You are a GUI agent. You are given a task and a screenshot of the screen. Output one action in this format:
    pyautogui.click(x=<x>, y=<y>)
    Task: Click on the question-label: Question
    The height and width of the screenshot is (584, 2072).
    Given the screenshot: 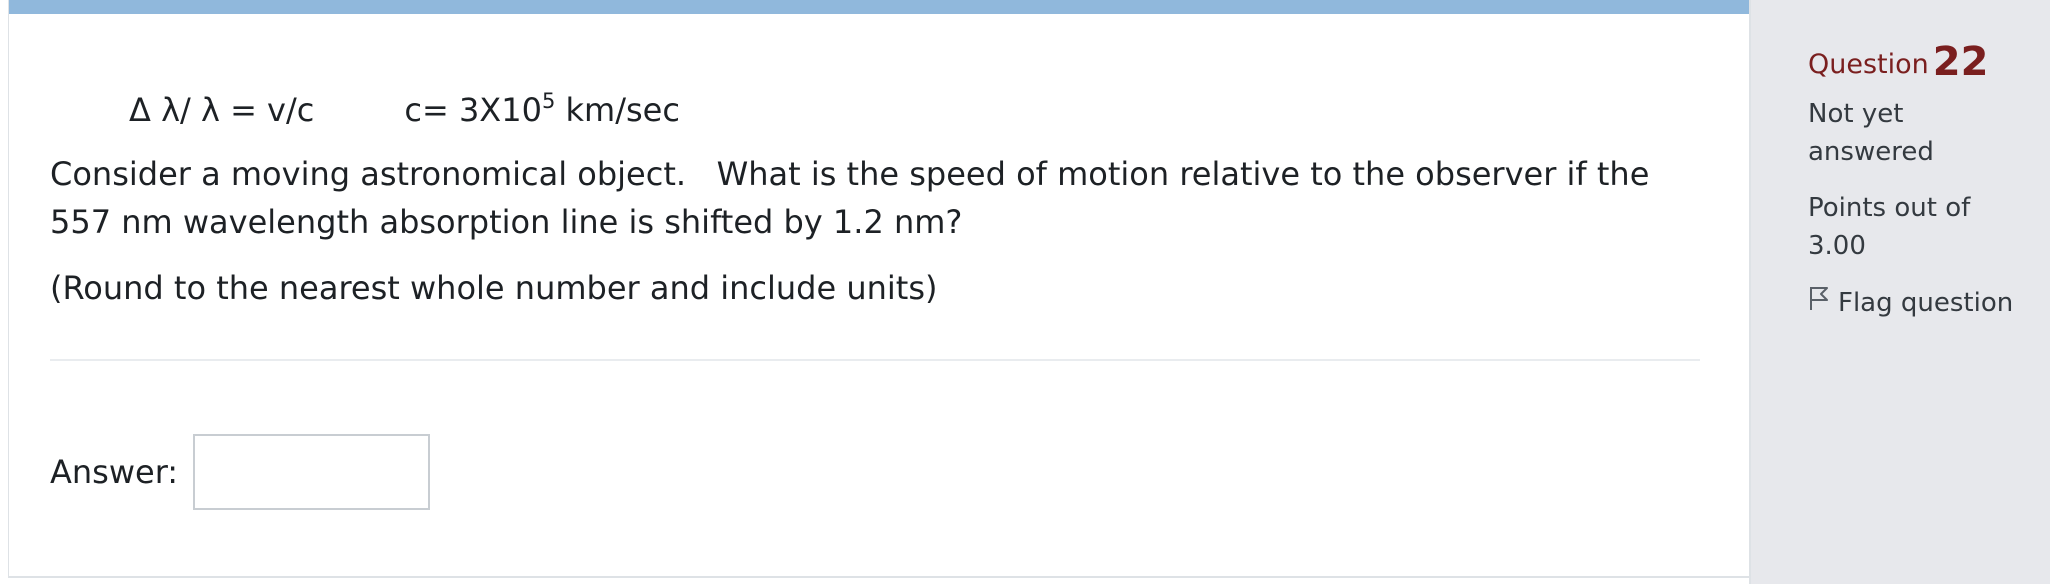 What is the action you would take?
    pyautogui.click(x=1868, y=64)
    